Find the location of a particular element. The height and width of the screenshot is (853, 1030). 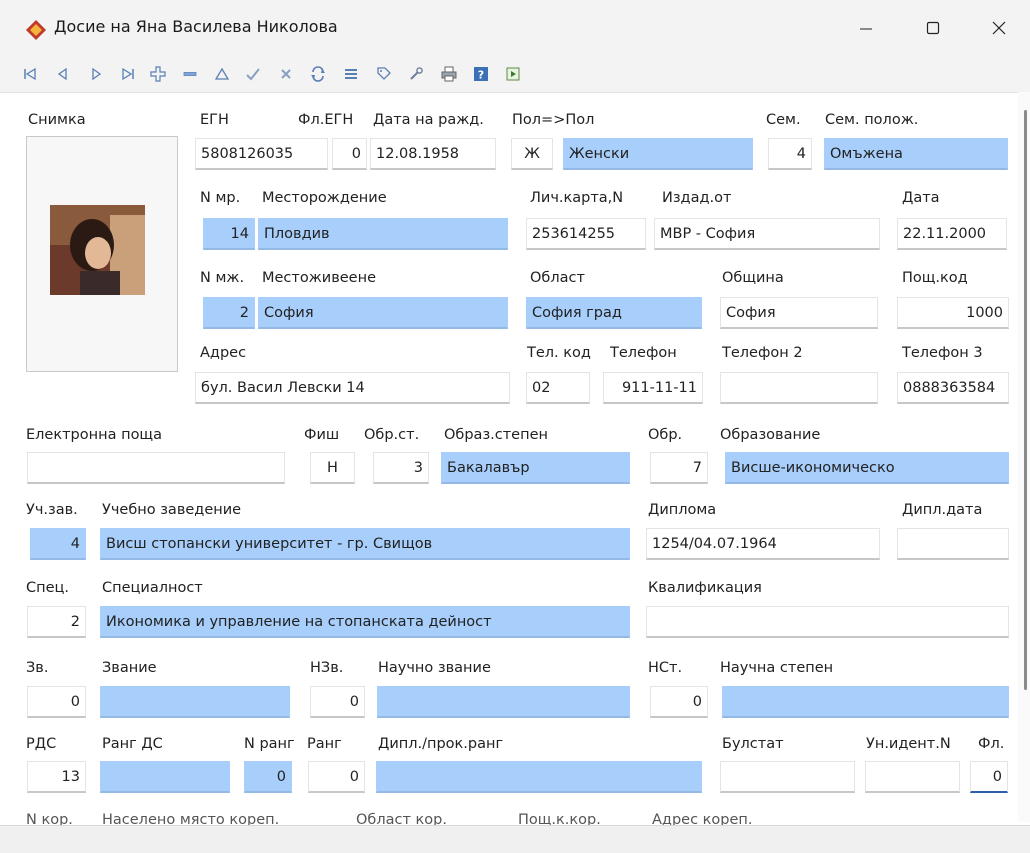

edit-record-icon is located at coordinates (222, 73).